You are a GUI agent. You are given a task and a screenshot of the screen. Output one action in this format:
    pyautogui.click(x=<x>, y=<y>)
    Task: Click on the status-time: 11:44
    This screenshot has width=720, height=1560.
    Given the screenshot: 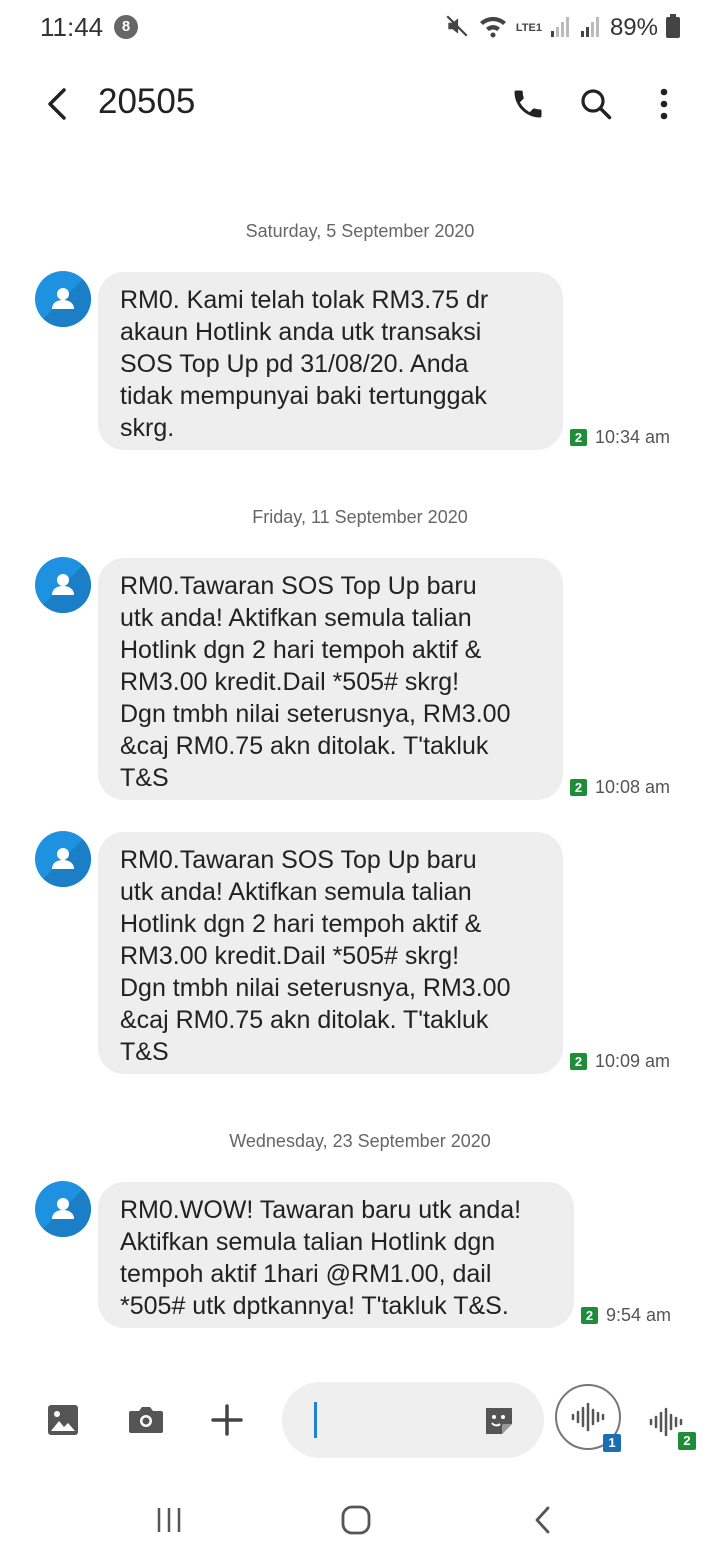 What is the action you would take?
    pyautogui.click(x=72, y=27)
    